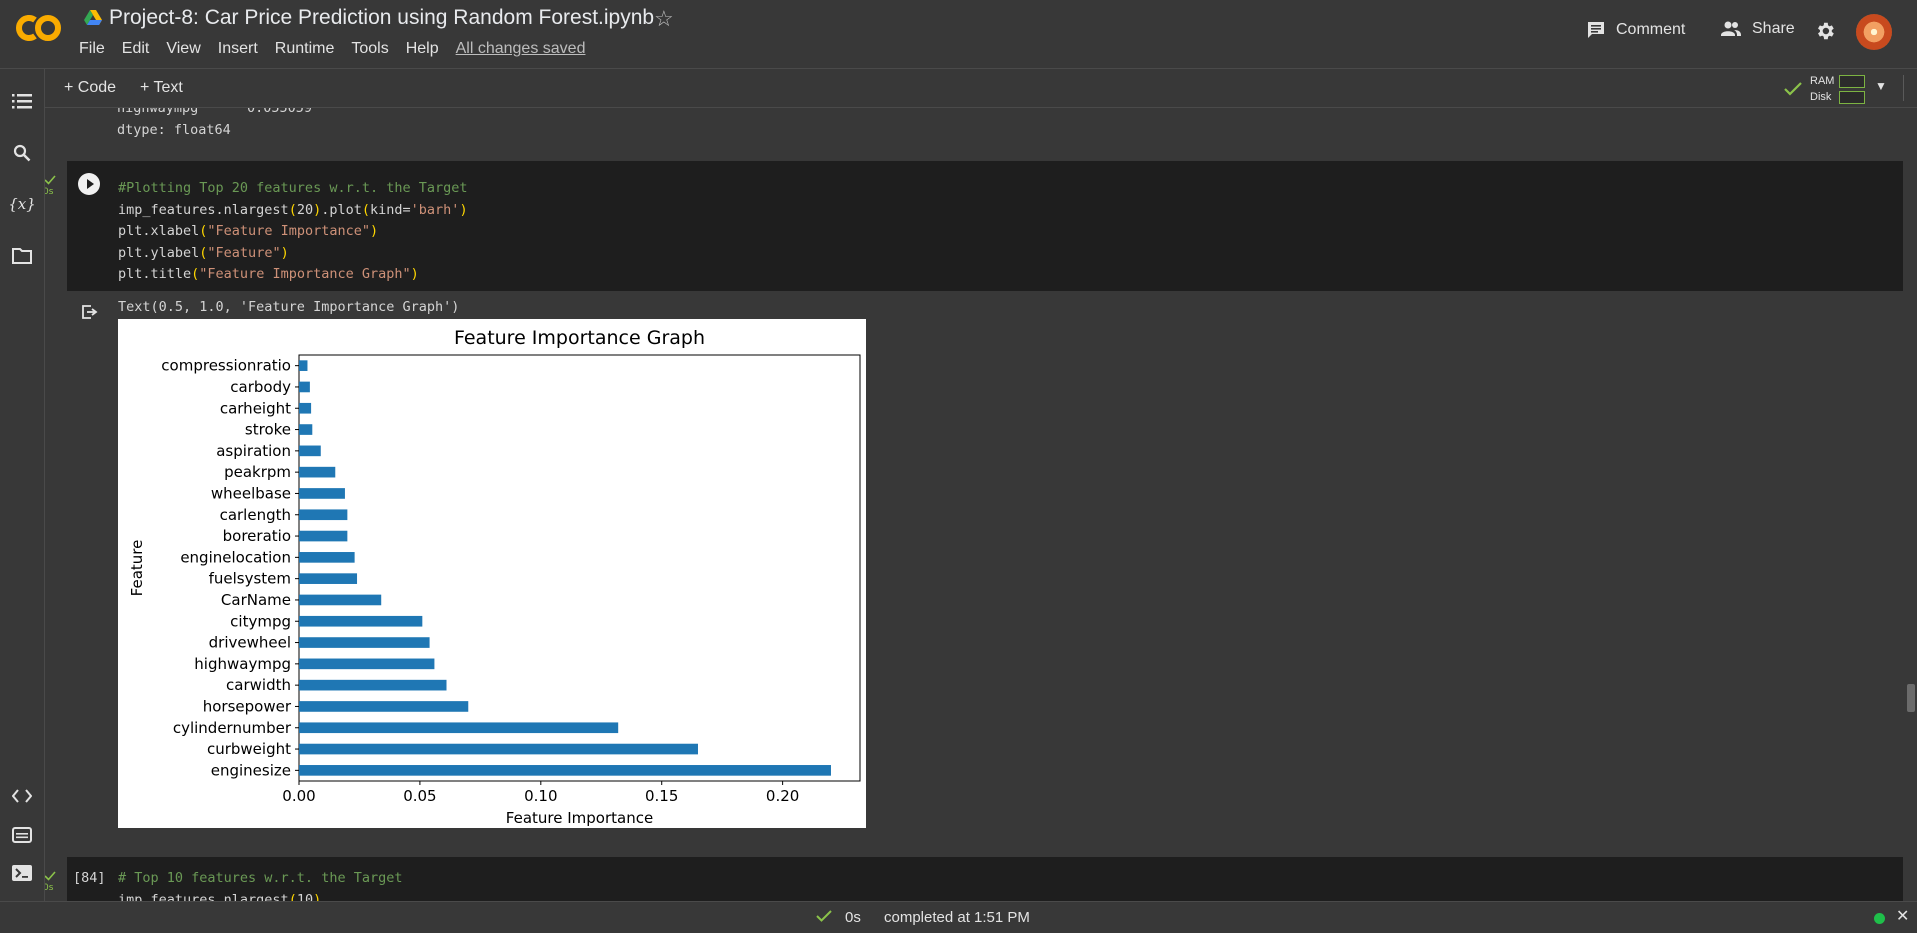  Describe the element at coordinates (1874, 32) in the screenshot. I see `avatar` at that location.